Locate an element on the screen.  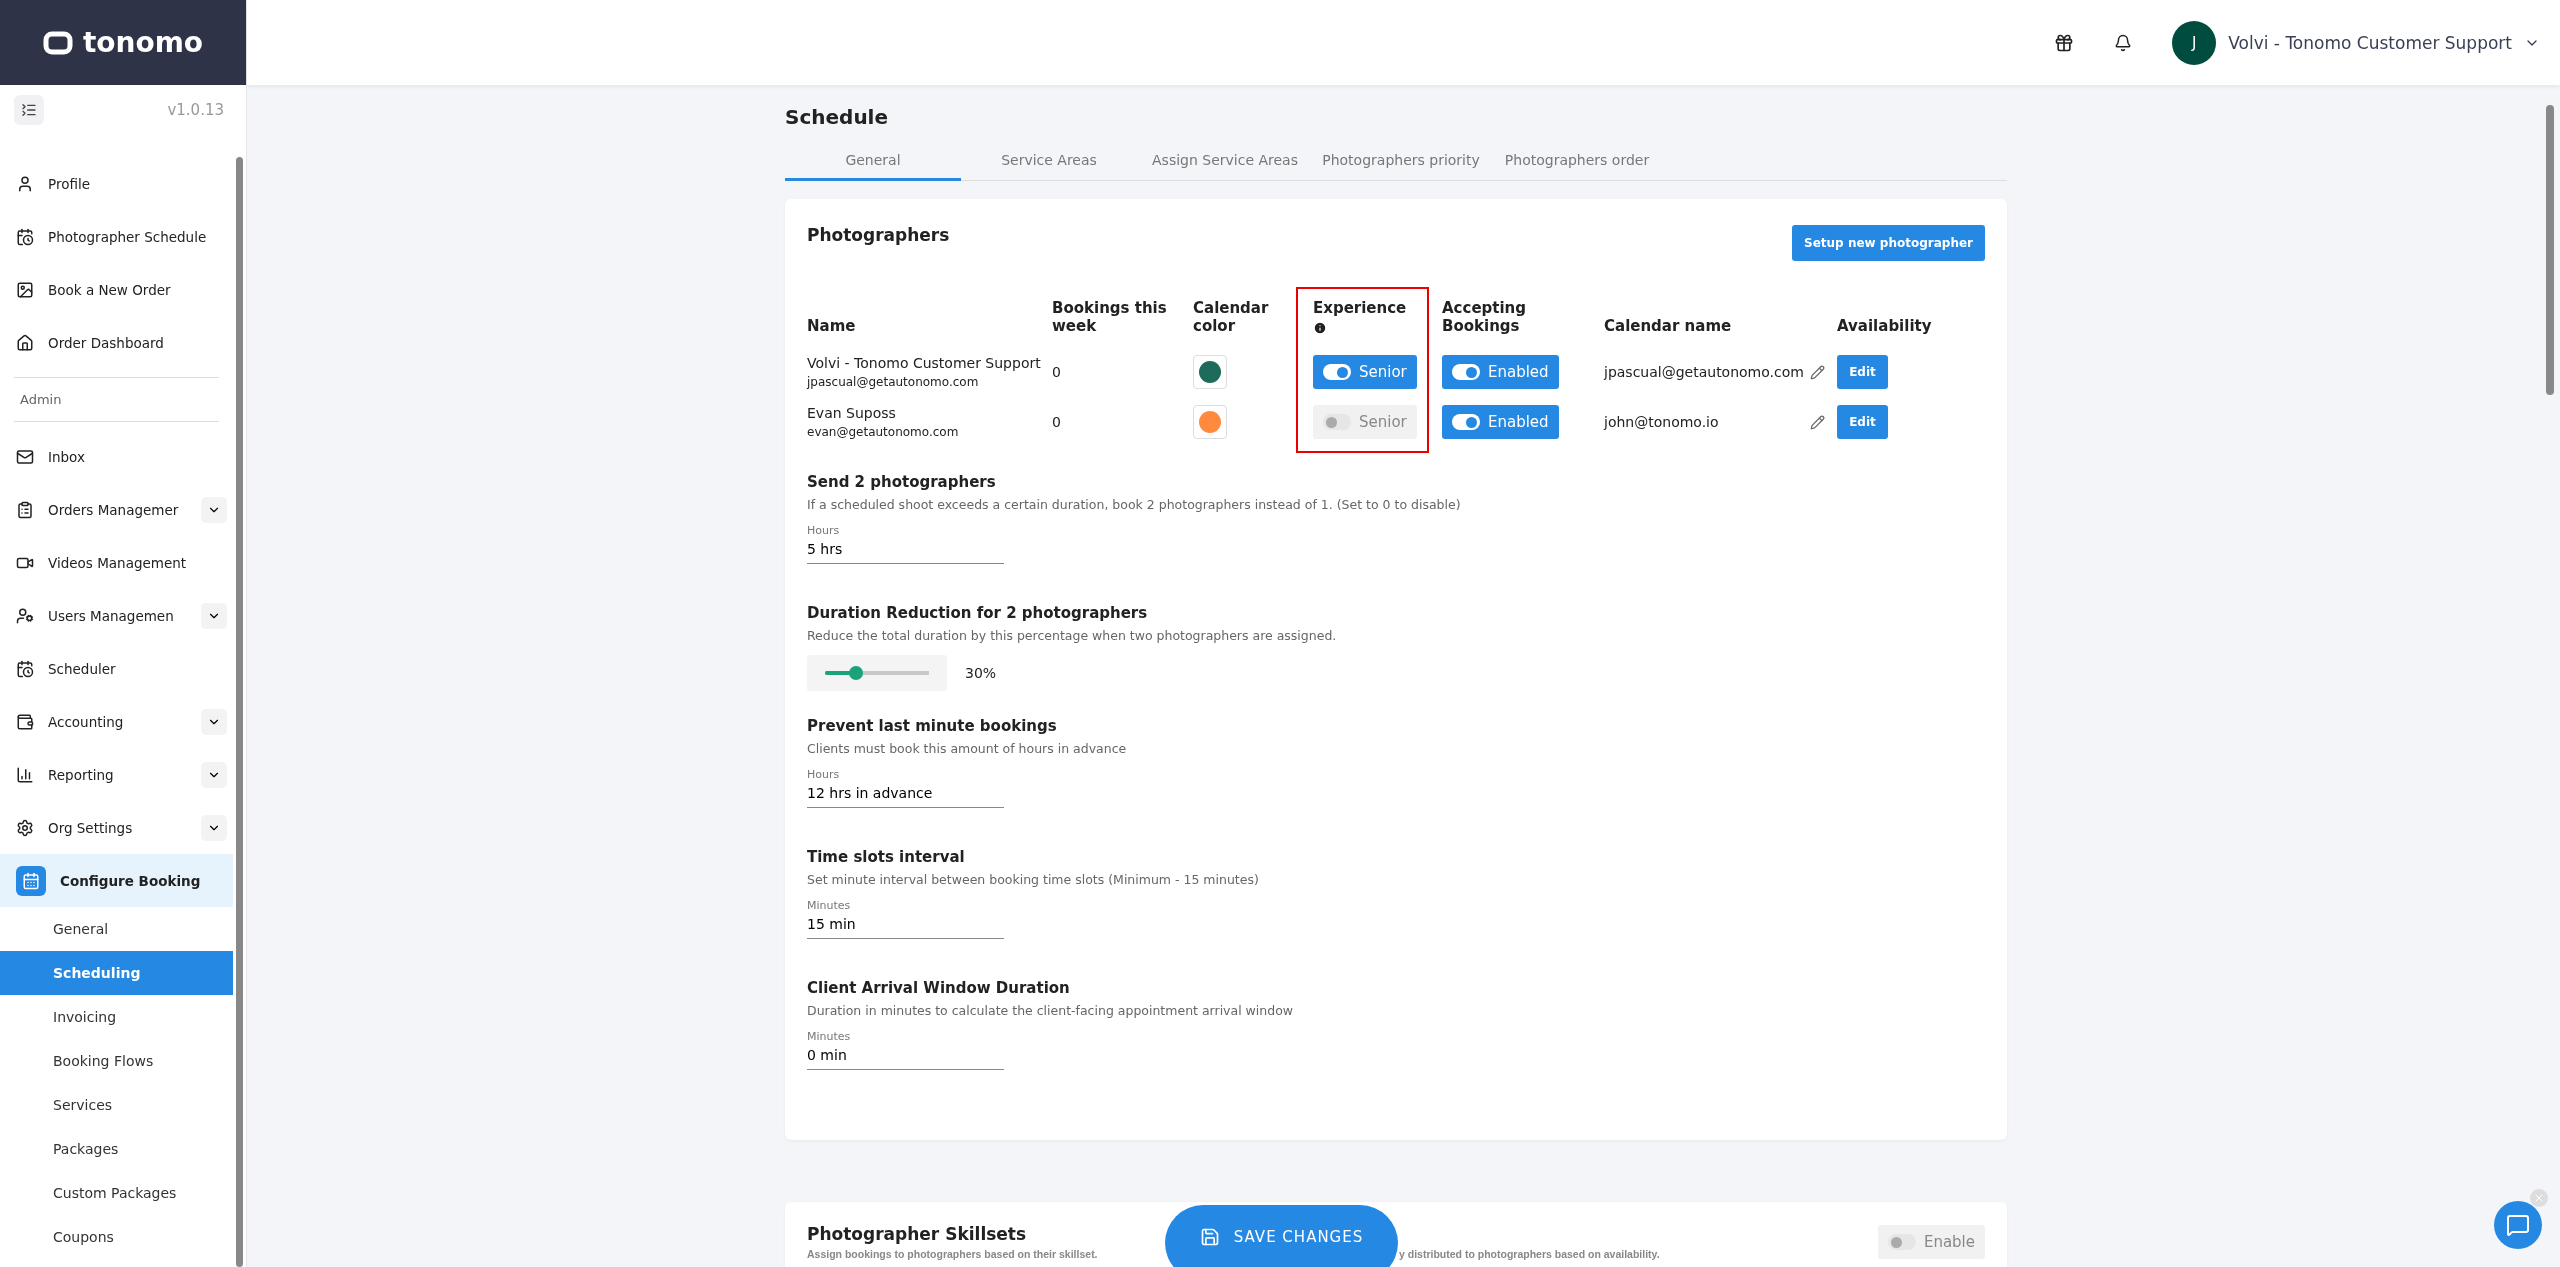
calendar-name: jpascual@getautonomo.com is located at coordinates (1704, 372).